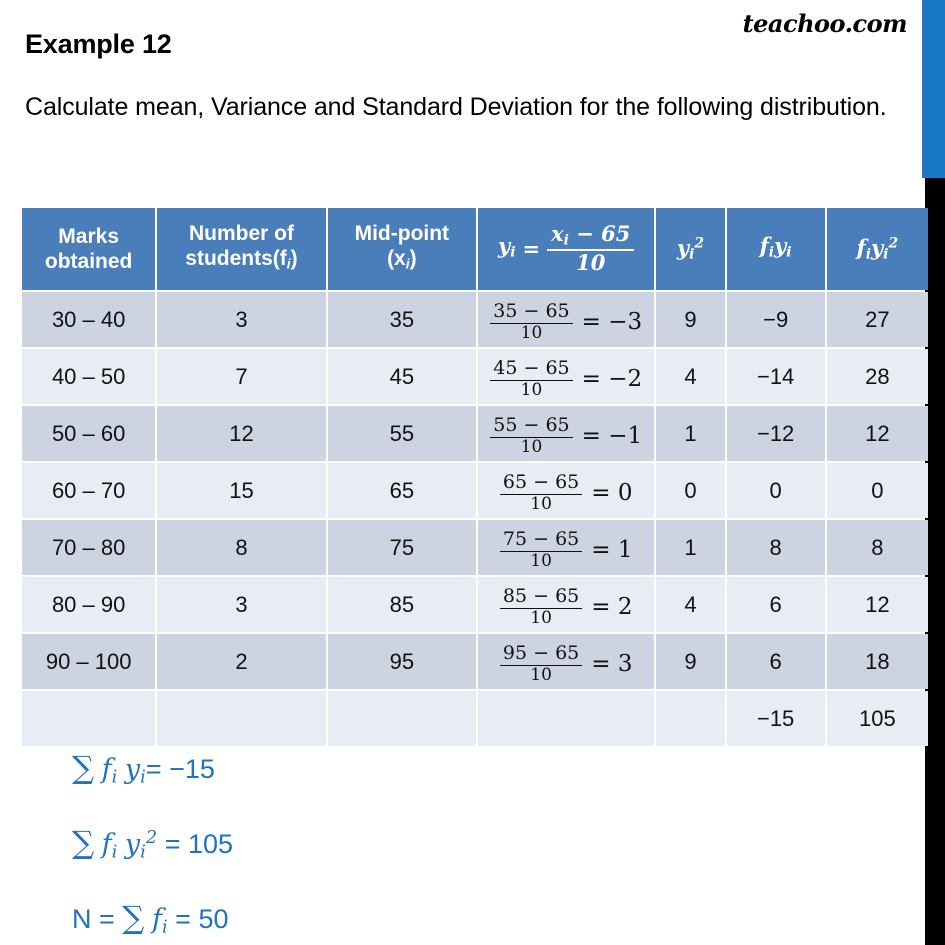  I want to click on cell-number-of-students: 8, so click(241, 547).